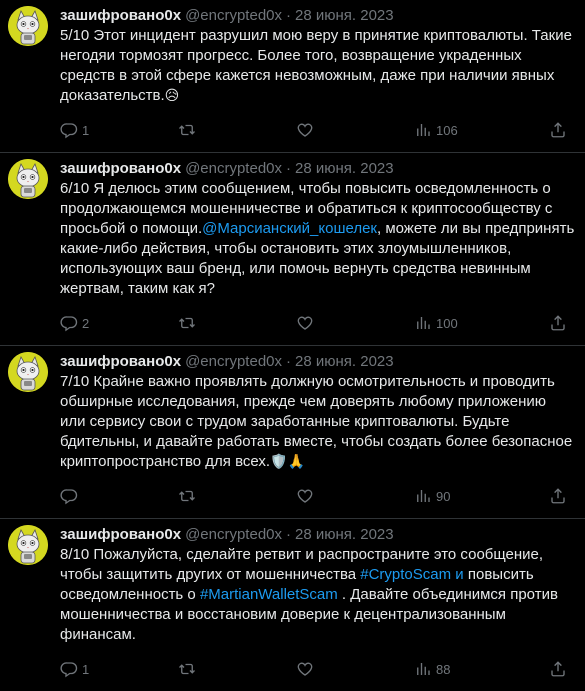  I want to click on tweet-link: #CryptoScam, so click(405, 574).